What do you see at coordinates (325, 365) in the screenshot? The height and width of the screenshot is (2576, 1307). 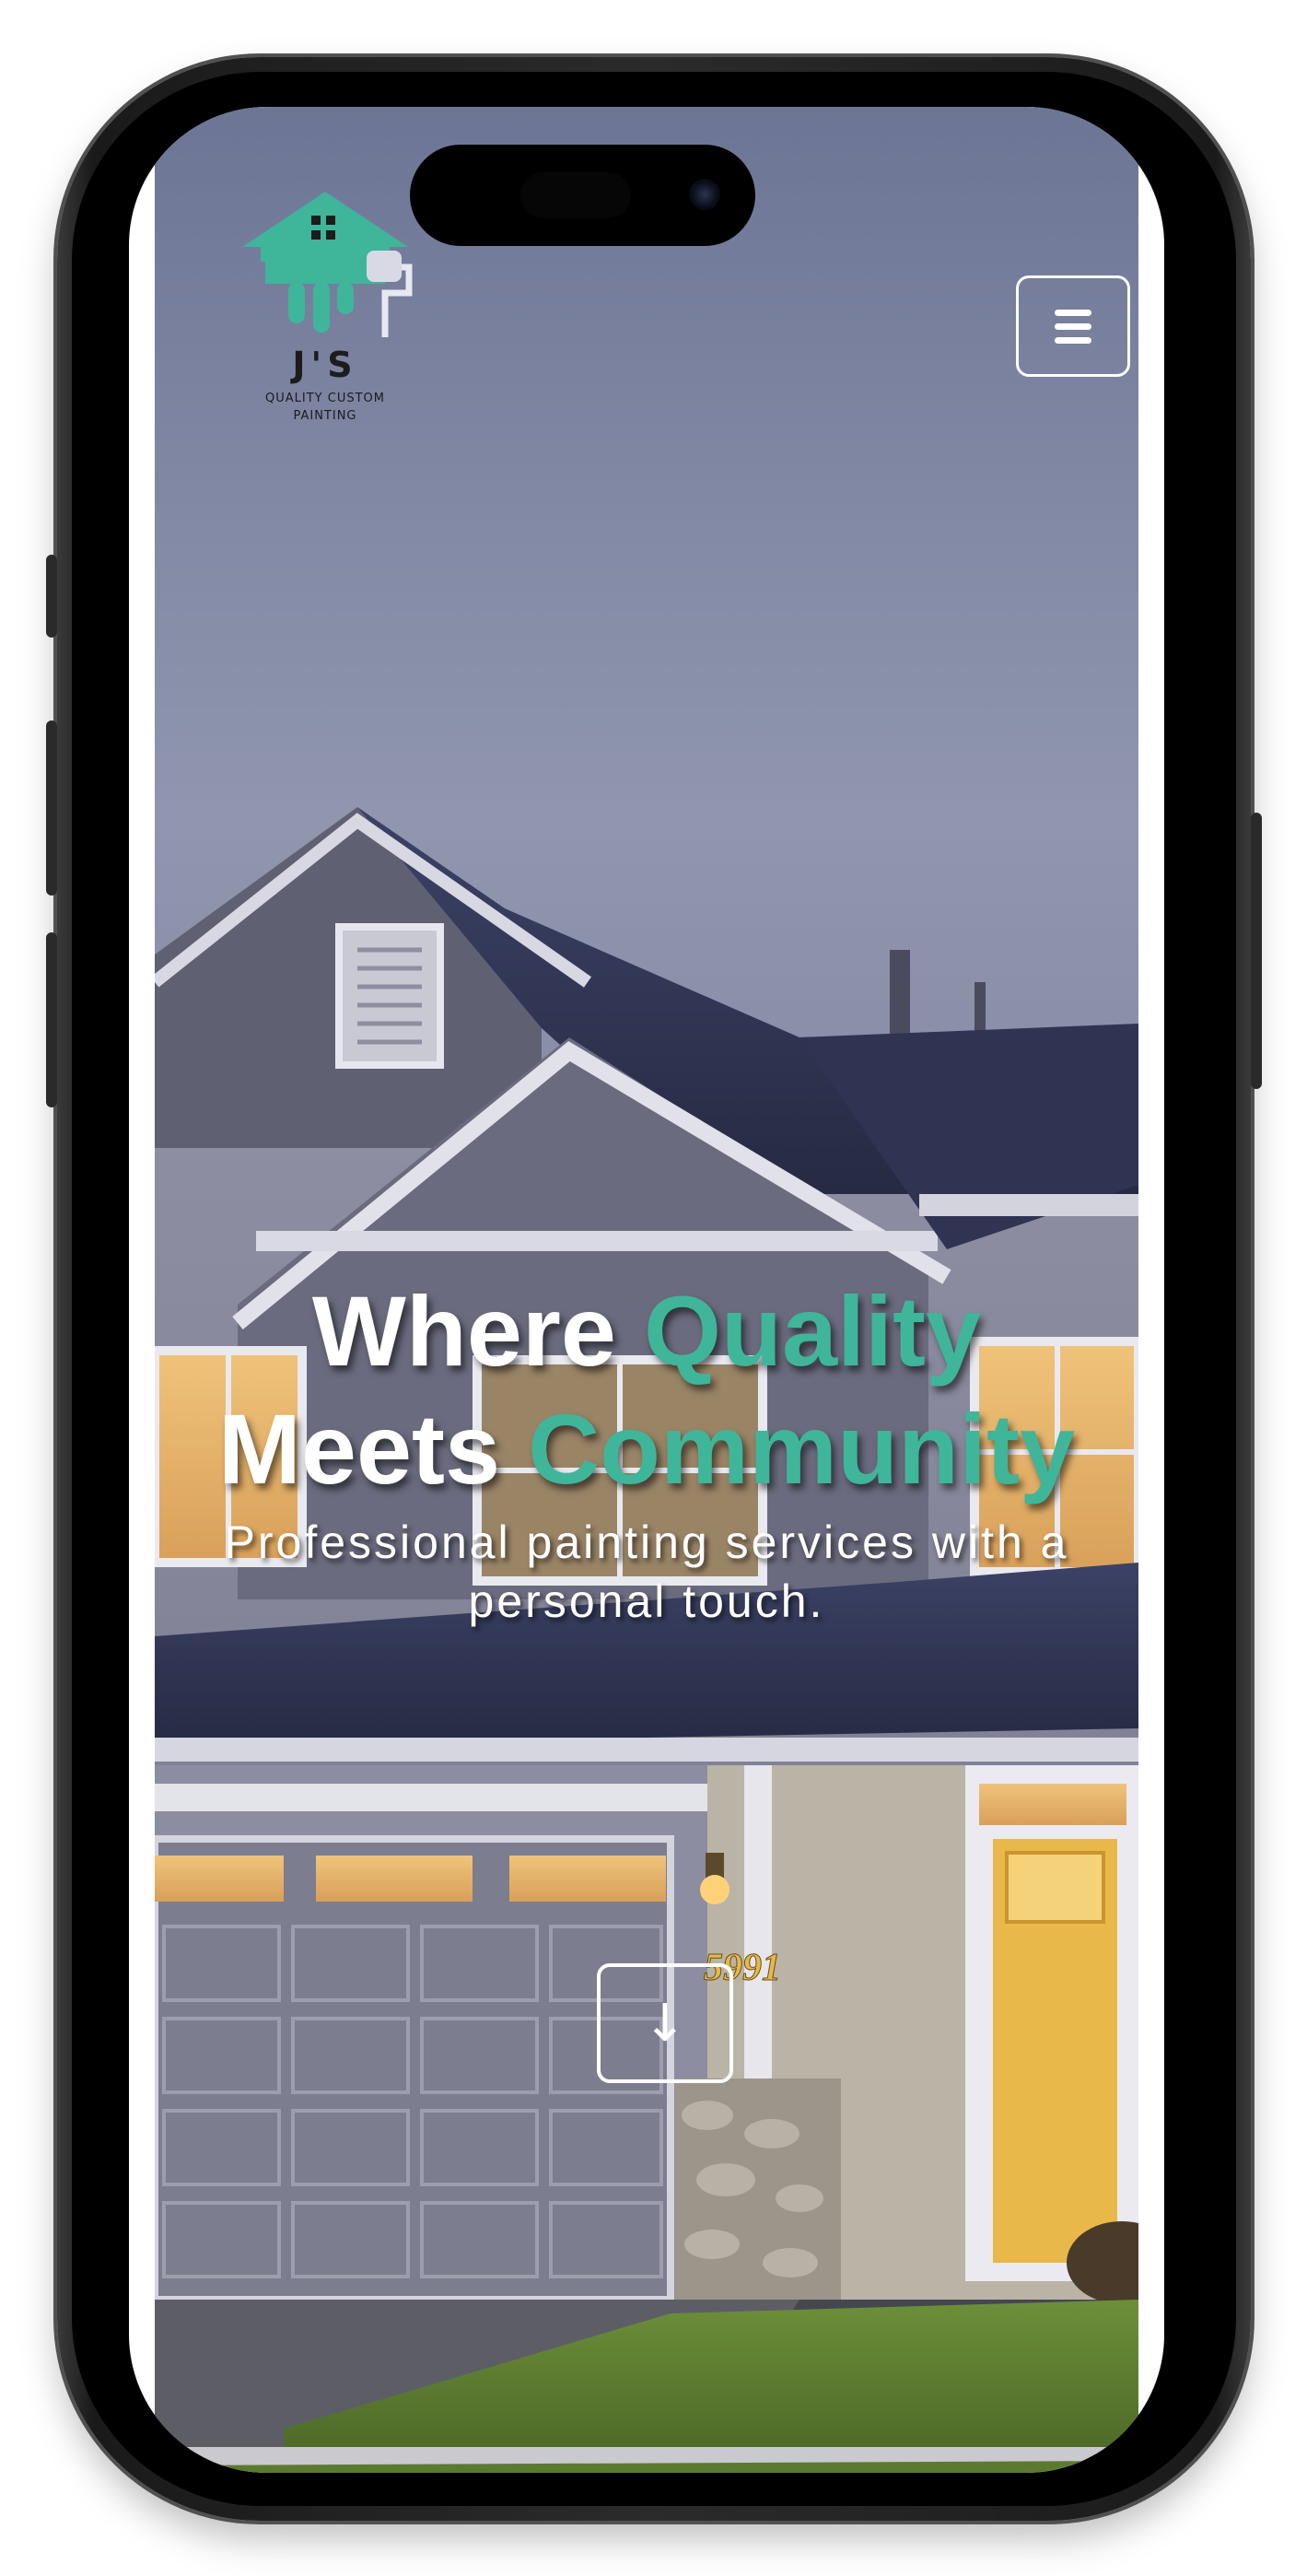 I see `brand-name: J'S` at bounding box center [325, 365].